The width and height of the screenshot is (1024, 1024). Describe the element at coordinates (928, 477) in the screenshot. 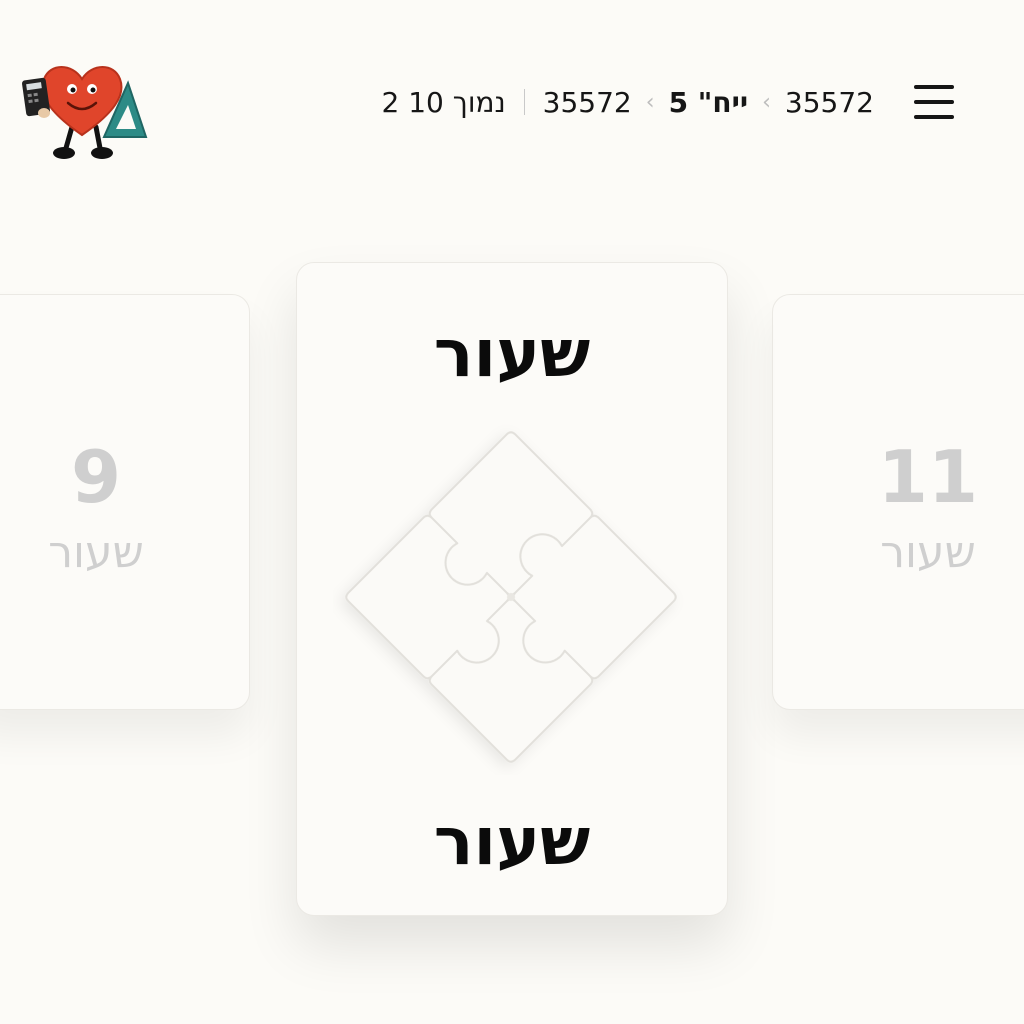

I see `lesson-number: 11` at that location.